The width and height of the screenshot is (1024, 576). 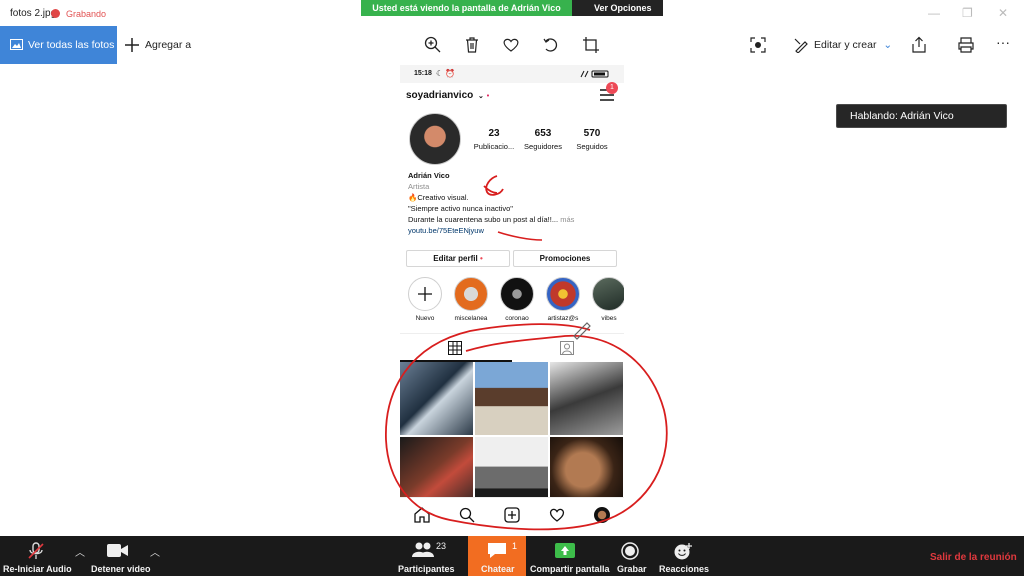 I want to click on edit-profile-button: Editar perfil •, so click(x=458, y=258).